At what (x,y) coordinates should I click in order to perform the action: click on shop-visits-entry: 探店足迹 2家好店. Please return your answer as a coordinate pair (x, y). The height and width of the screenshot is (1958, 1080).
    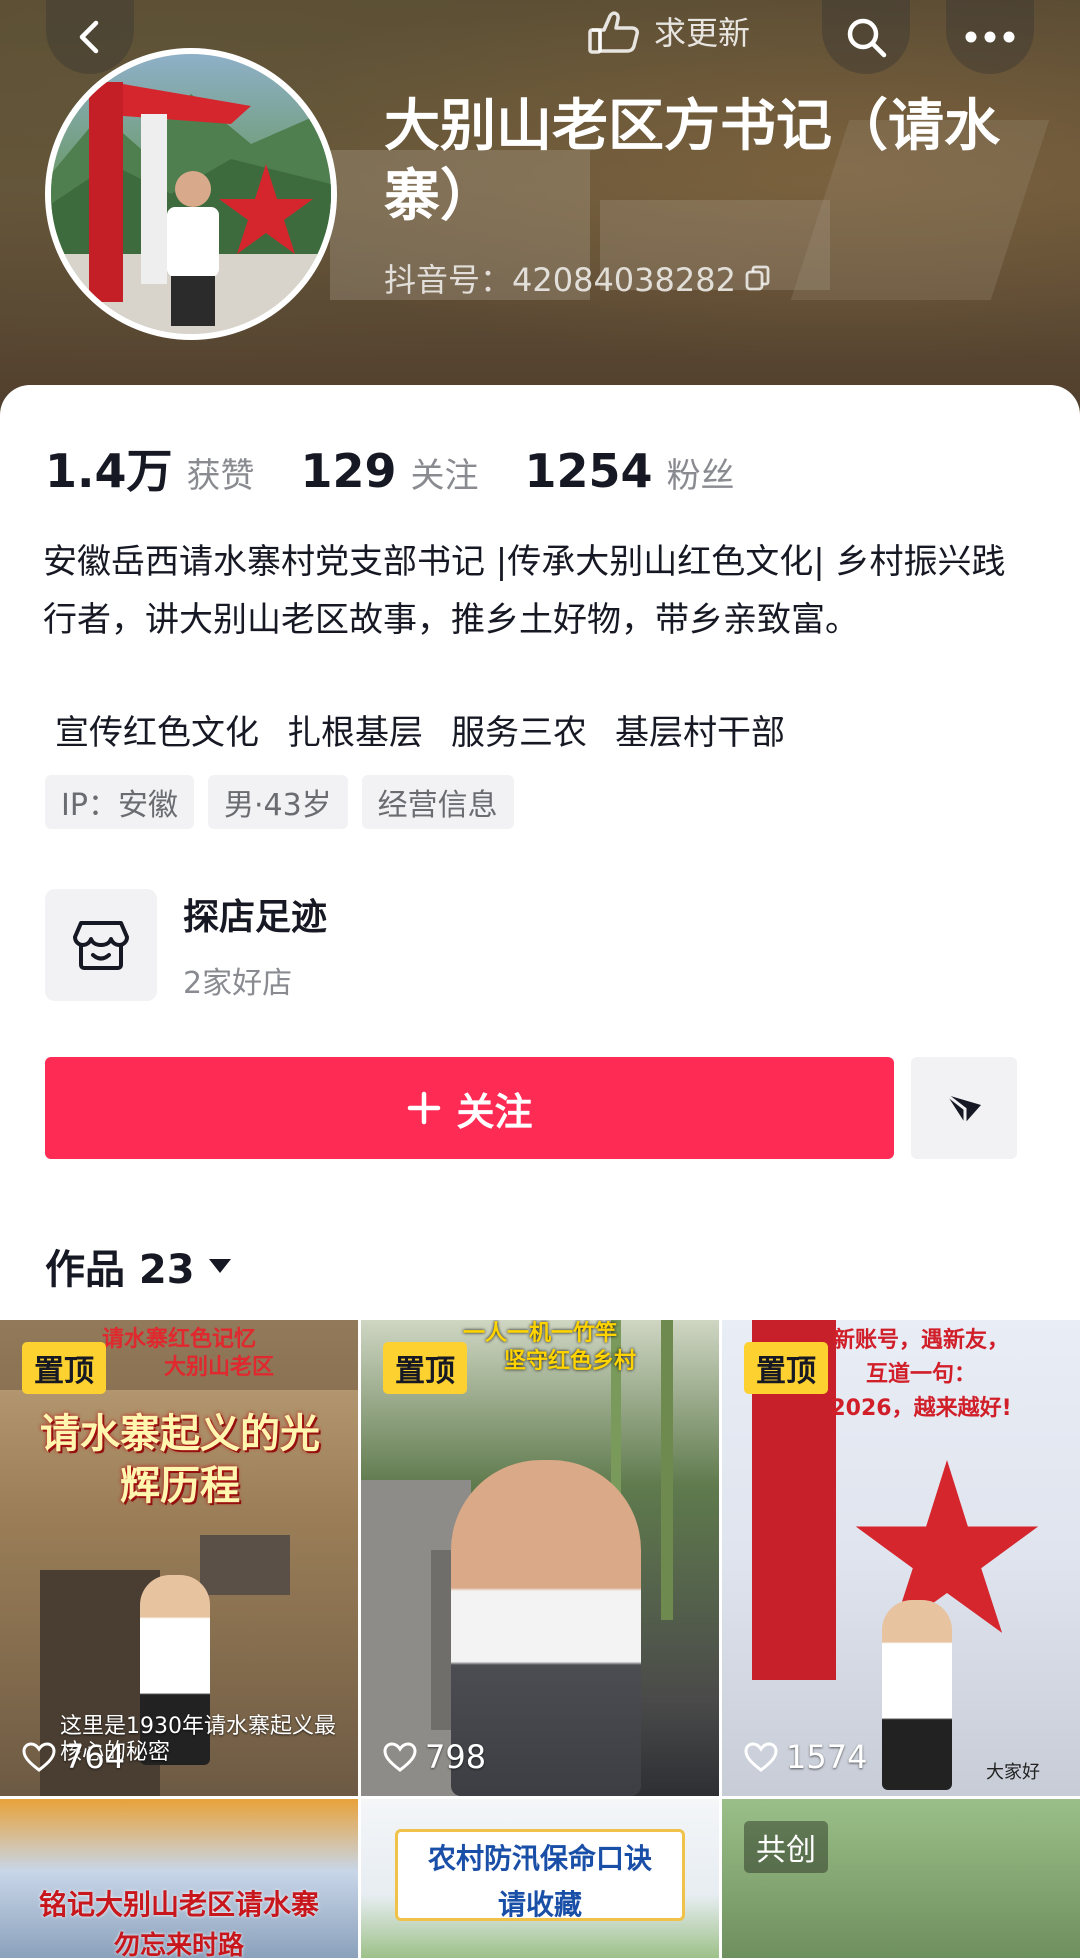
    Looking at the image, I should click on (186, 945).